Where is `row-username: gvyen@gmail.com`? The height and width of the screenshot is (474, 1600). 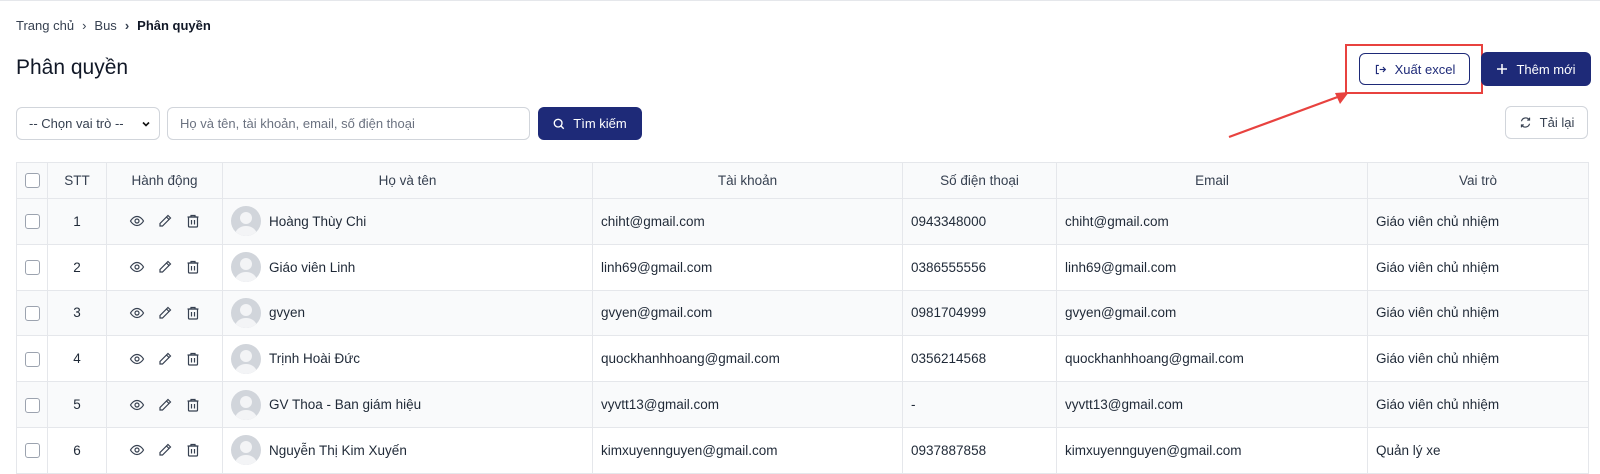 row-username: gvyen@gmail.com is located at coordinates (747, 313).